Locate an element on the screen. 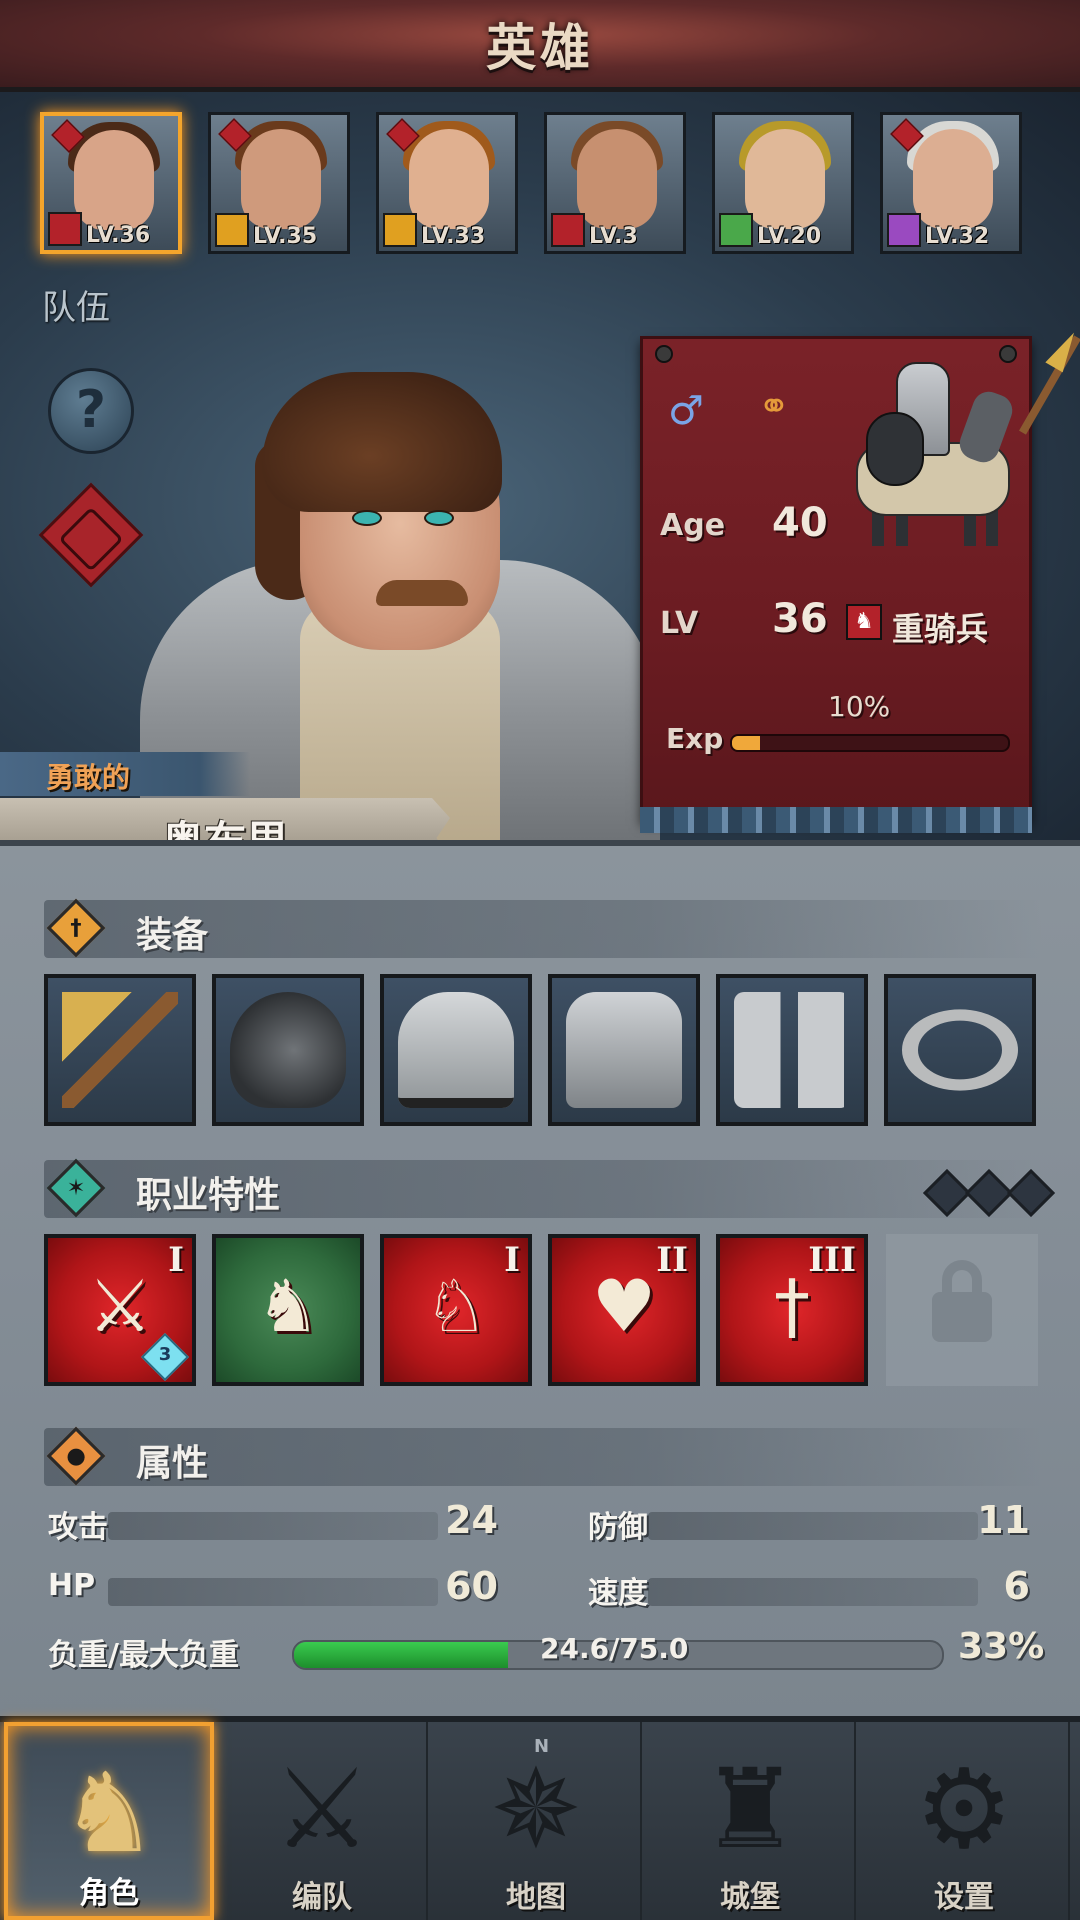  gem-badge-count: 3 is located at coordinates (165, 1354).